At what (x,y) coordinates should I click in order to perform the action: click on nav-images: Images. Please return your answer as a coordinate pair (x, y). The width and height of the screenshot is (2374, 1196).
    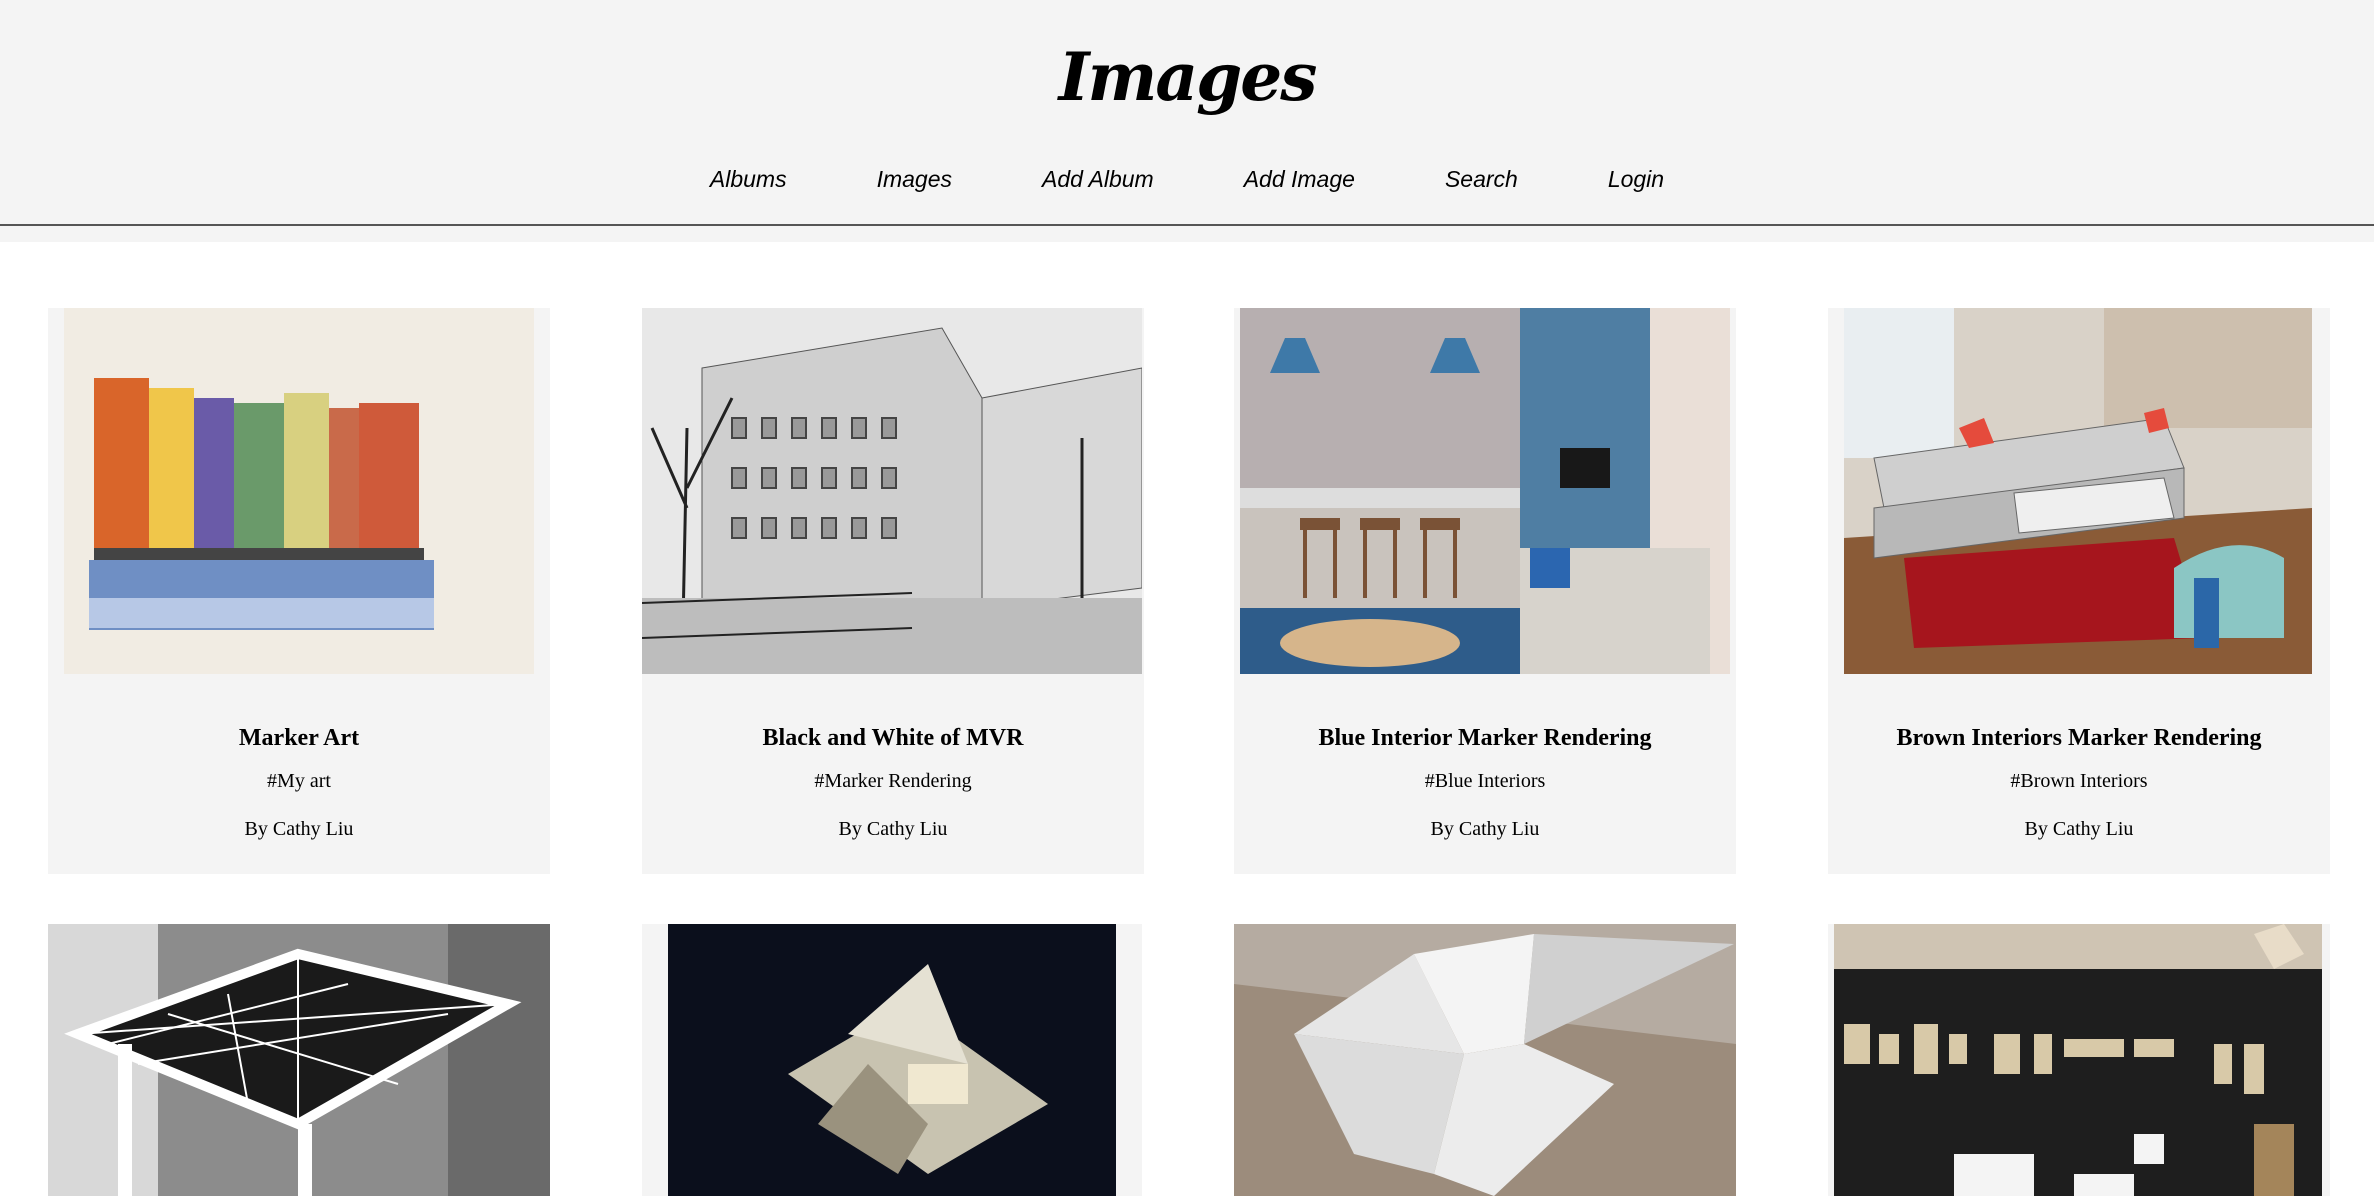
    Looking at the image, I should click on (914, 179).